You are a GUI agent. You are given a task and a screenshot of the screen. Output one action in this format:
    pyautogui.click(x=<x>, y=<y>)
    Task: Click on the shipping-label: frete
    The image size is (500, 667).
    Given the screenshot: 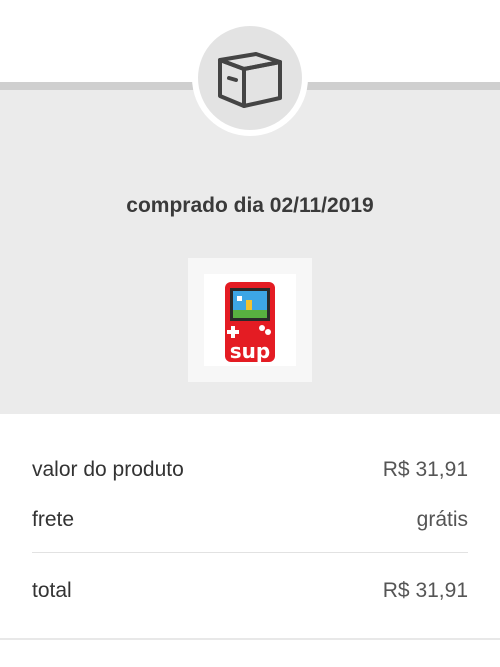 What is the action you would take?
    pyautogui.click(x=53, y=519)
    